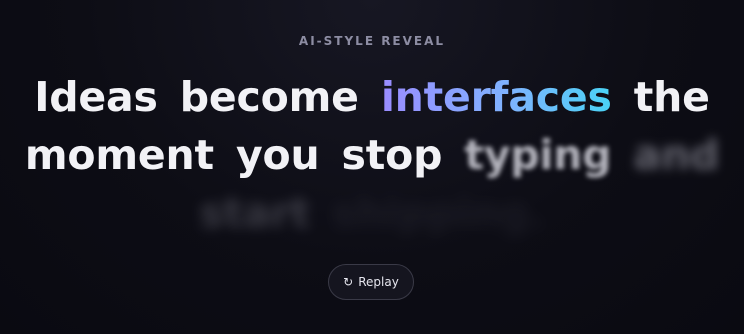  I want to click on headline-word: the, so click(671, 97).